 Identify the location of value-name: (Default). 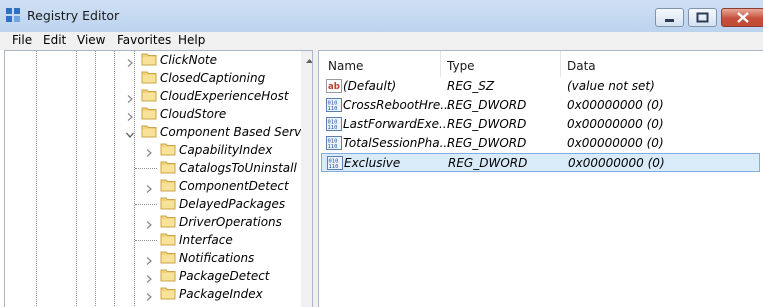
(370, 86).